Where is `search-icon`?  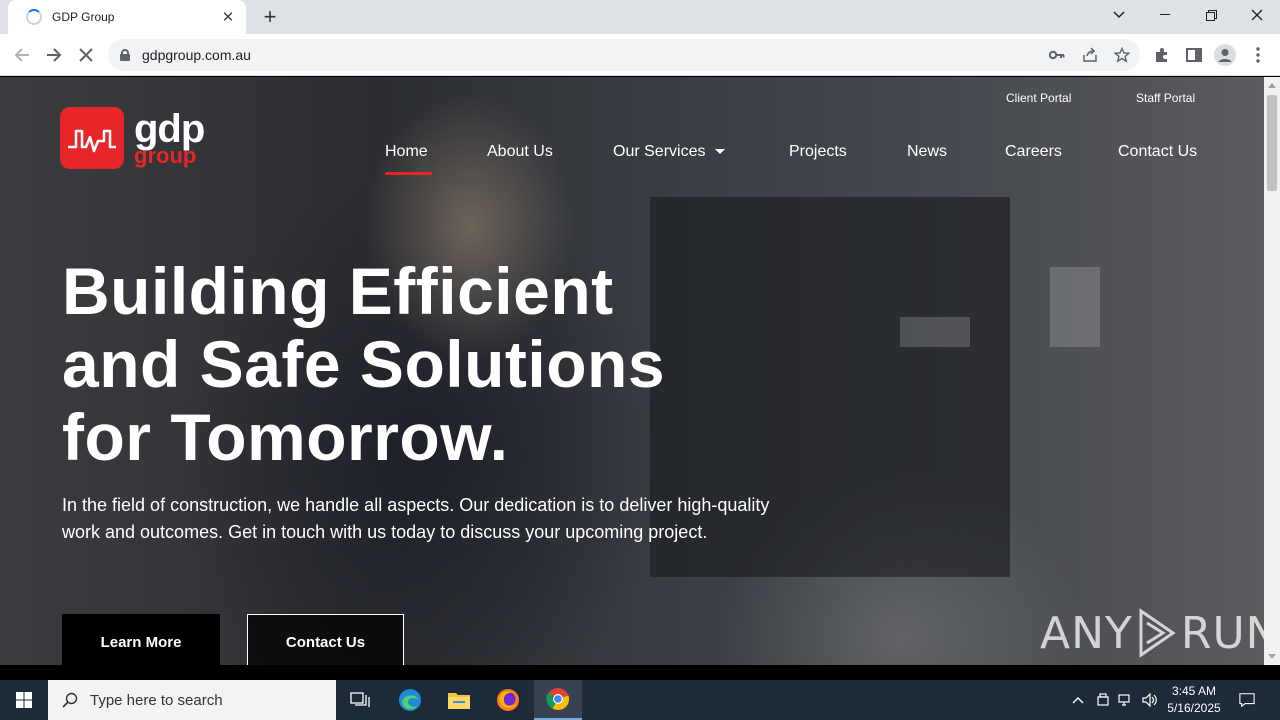
search-icon is located at coordinates (70, 700).